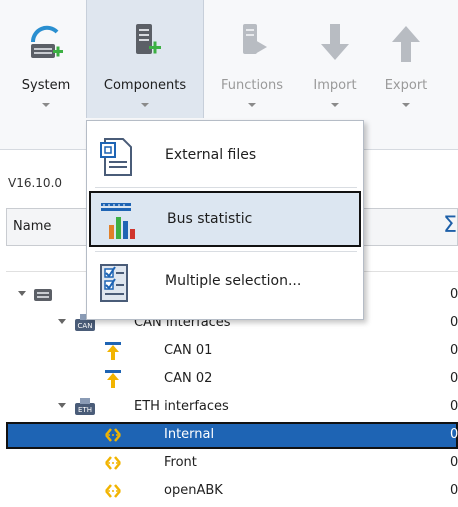 The image size is (458, 507). I want to click on export-button: Export, so click(406, 59).